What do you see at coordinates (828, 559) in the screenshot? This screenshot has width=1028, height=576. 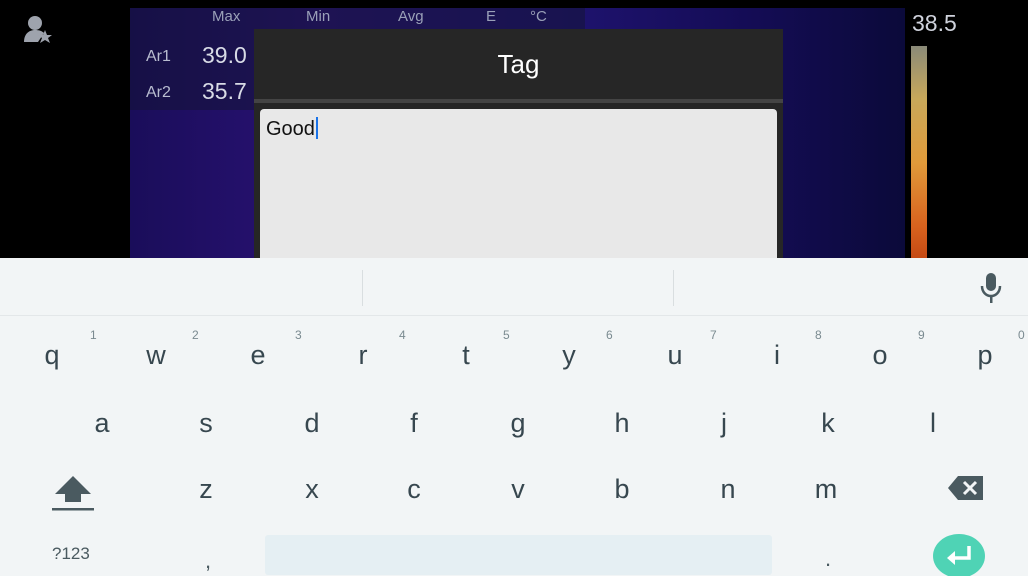 I see `period-key: .` at bounding box center [828, 559].